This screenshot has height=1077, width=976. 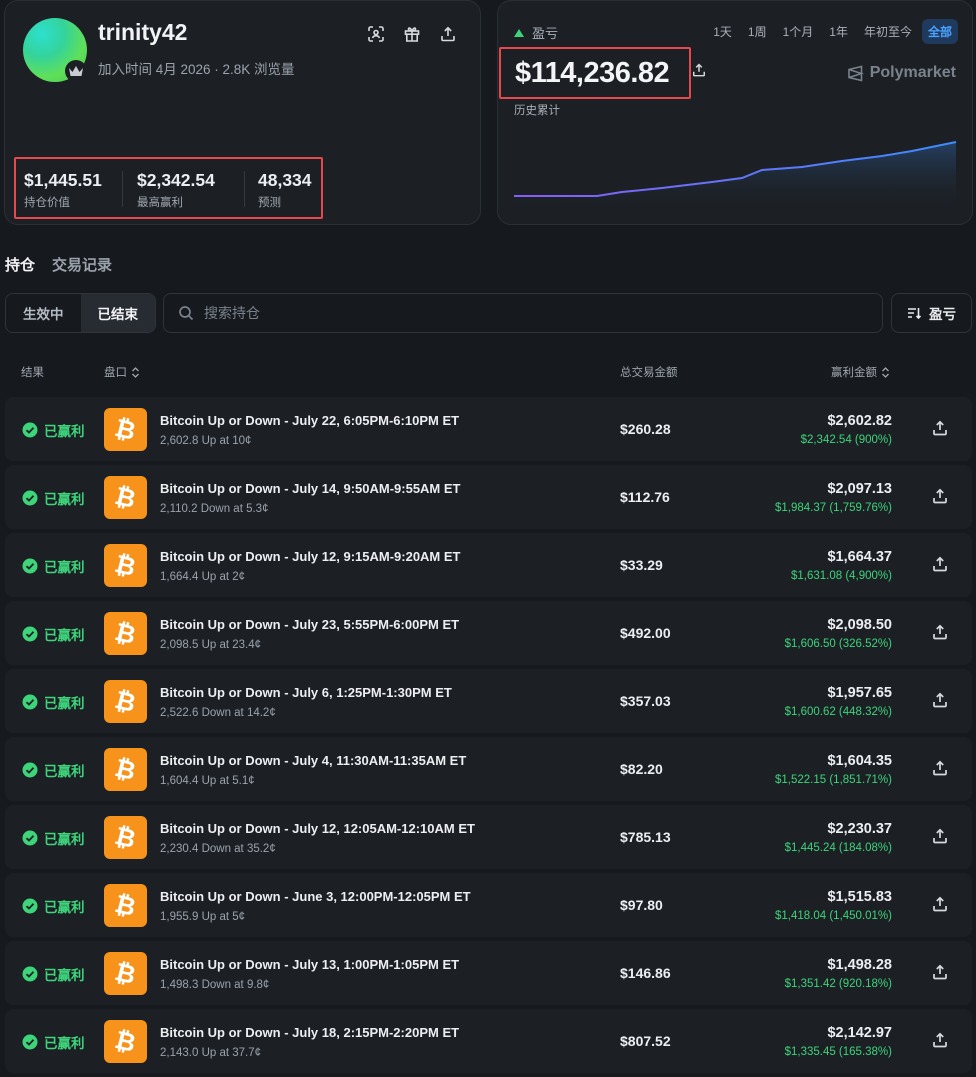 I want to click on pnl-highlight: $114,236.82, so click(x=595, y=73).